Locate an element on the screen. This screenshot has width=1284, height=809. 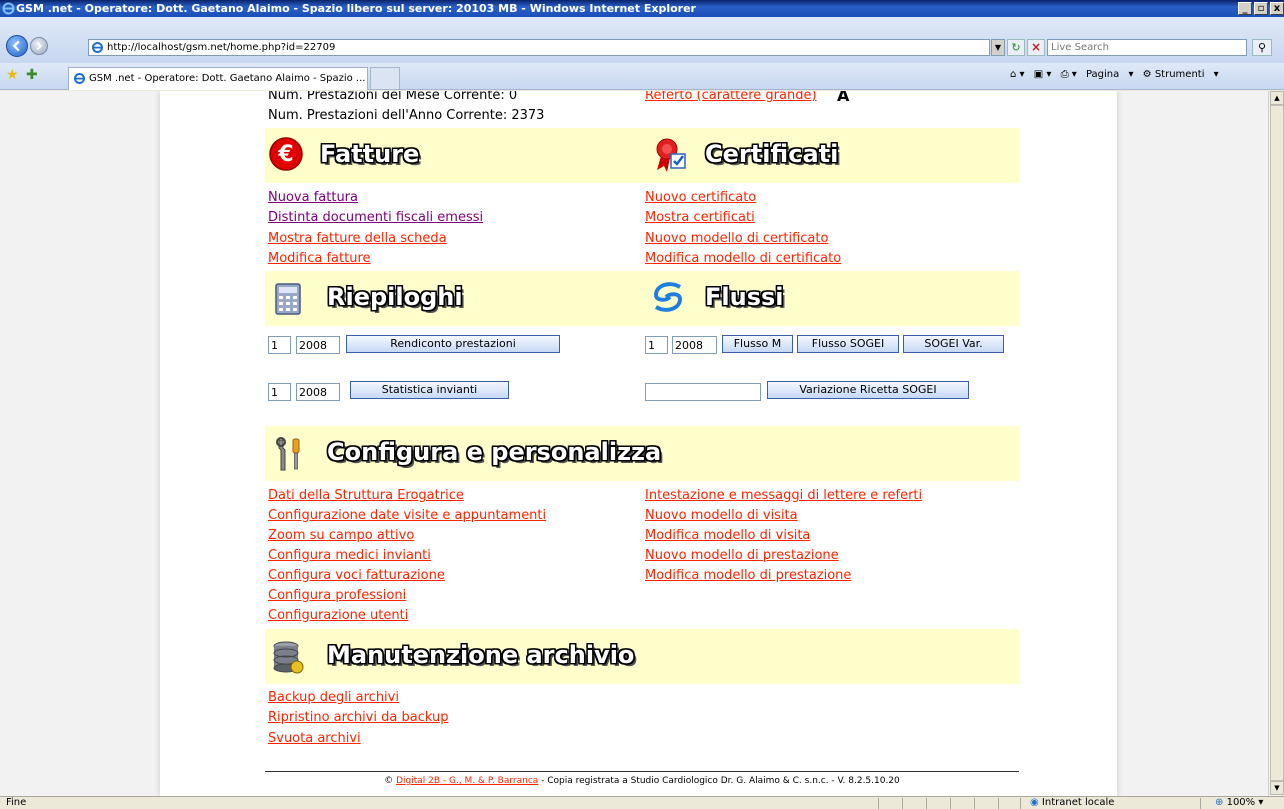
flussi-swirl-icon is located at coordinates (668, 297).